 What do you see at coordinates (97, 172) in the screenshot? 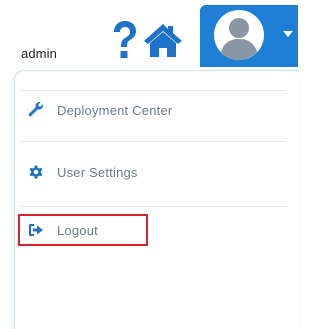
I see `menu-item-label: User Settings` at bounding box center [97, 172].